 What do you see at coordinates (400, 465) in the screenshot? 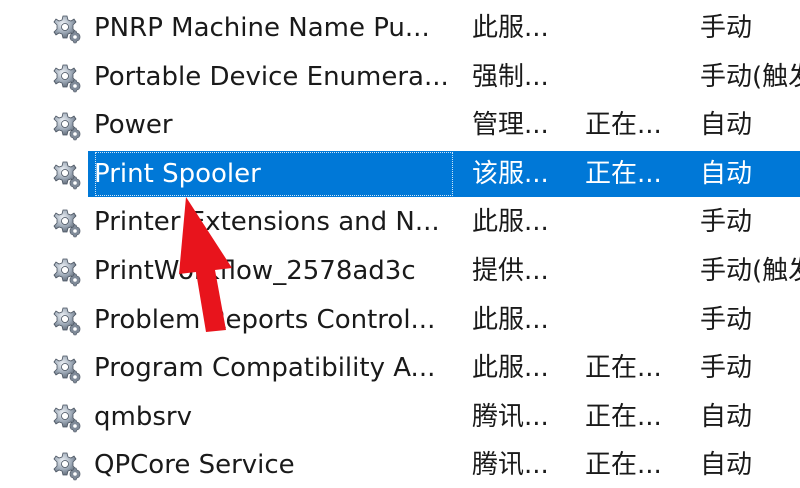
I see `service-row: QPCore Service 腾讯... 正在... 自动` at bounding box center [400, 465].